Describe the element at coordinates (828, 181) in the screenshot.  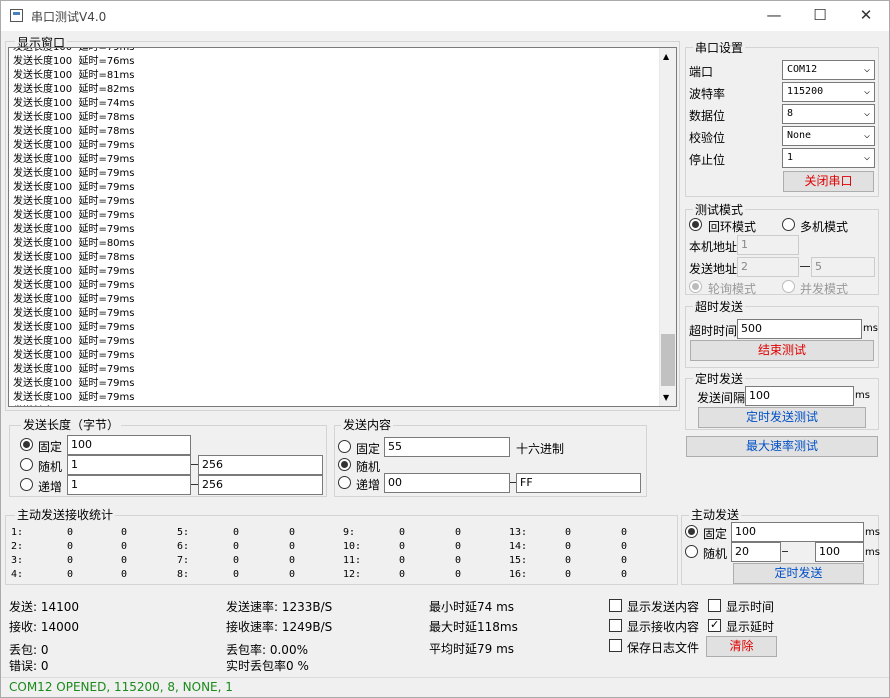
I see `close-port-button: 关闭串口` at that location.